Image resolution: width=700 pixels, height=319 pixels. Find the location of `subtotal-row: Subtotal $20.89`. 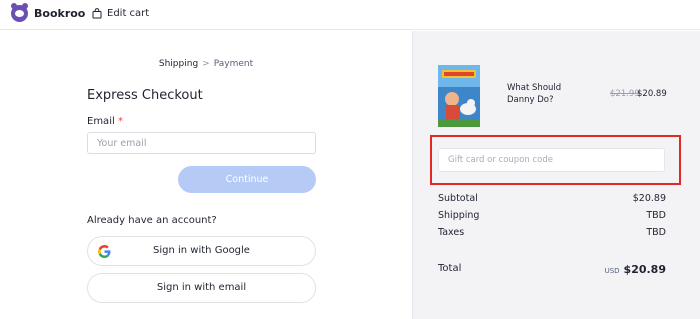

subtotal-row: Subtotal $20.89 is located at coordinates (552, 198).